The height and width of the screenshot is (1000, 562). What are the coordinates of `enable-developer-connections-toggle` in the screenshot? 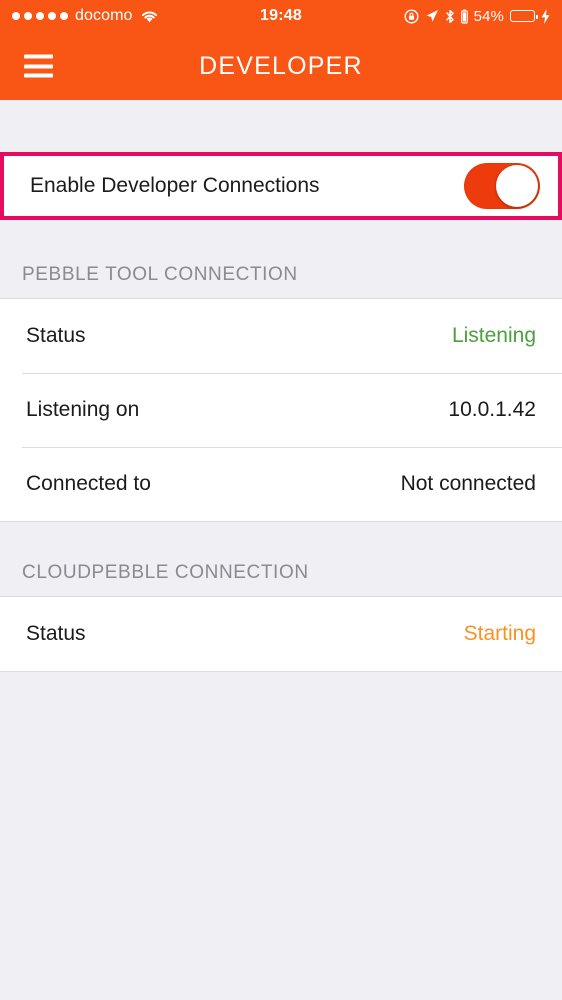 It's located at (502, 186).